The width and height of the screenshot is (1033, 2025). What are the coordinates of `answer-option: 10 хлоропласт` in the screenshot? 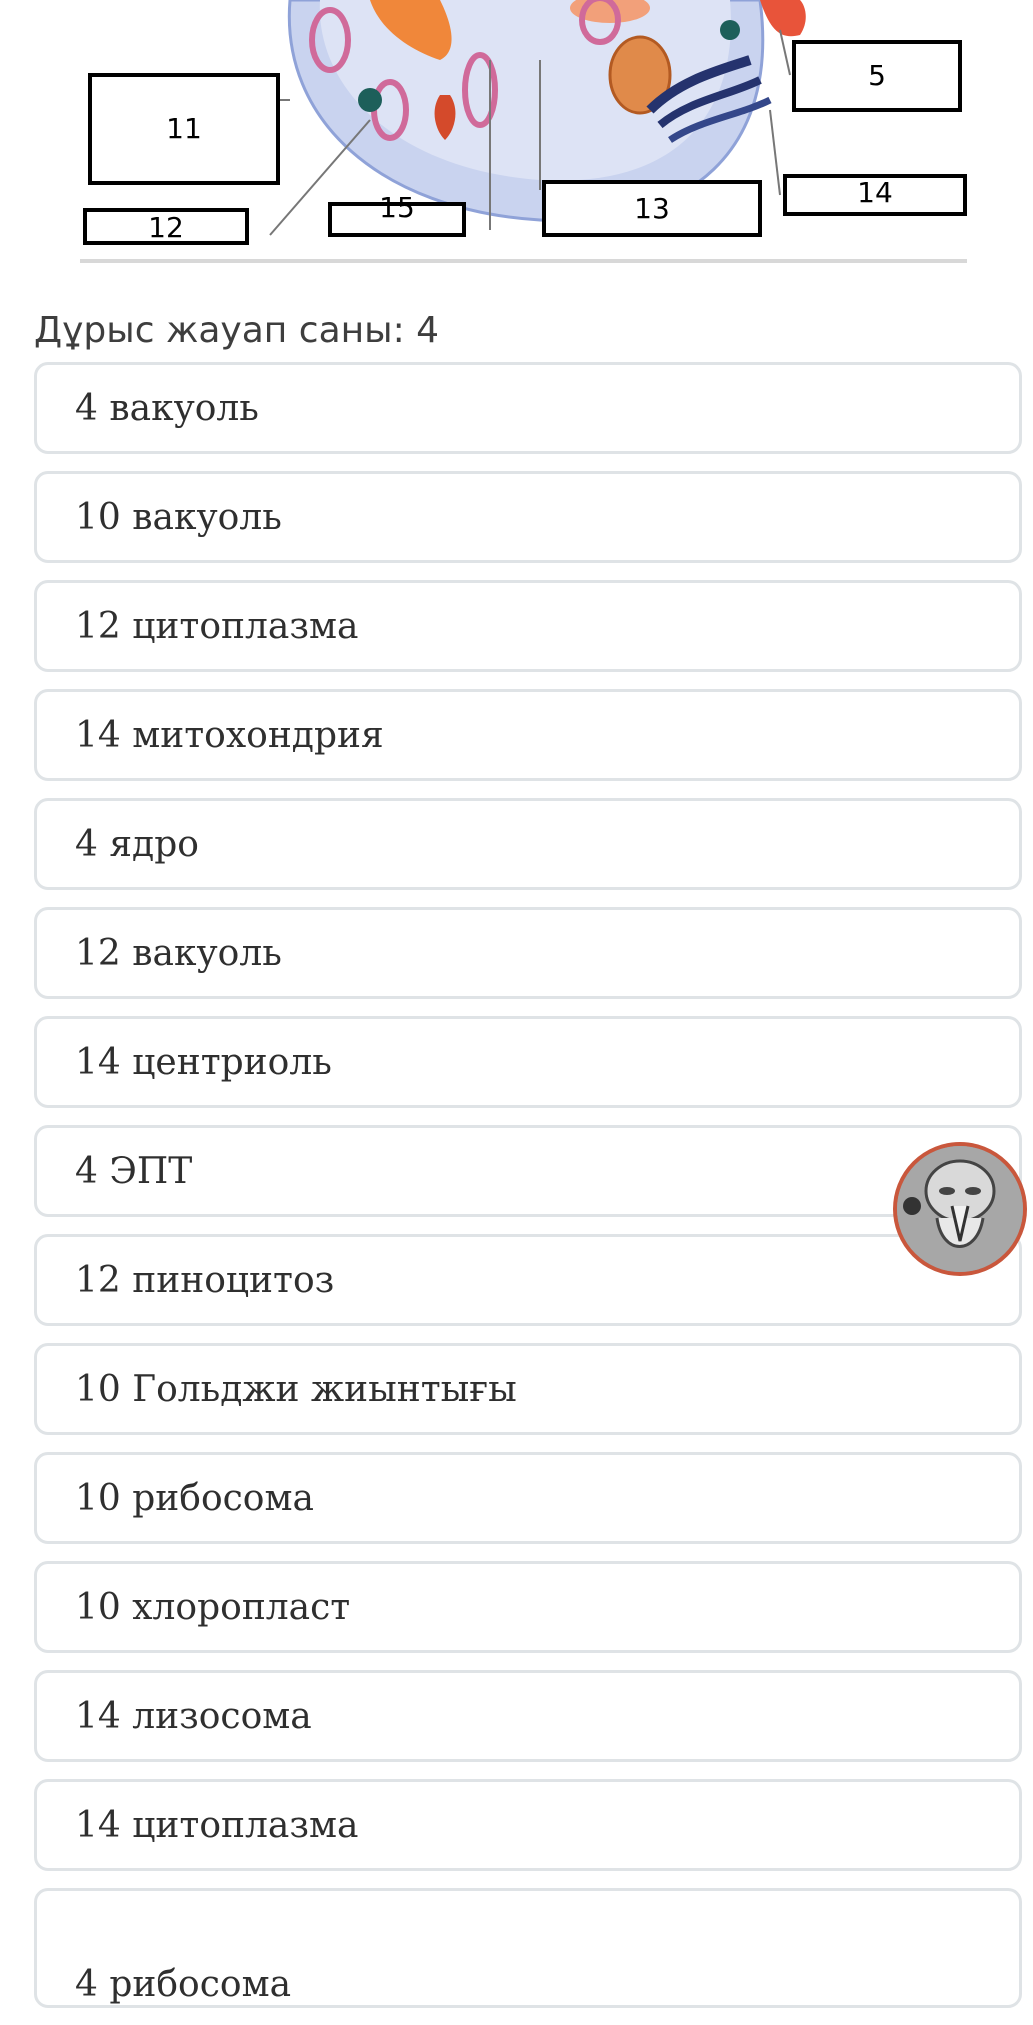 It's located at (528, 1607).